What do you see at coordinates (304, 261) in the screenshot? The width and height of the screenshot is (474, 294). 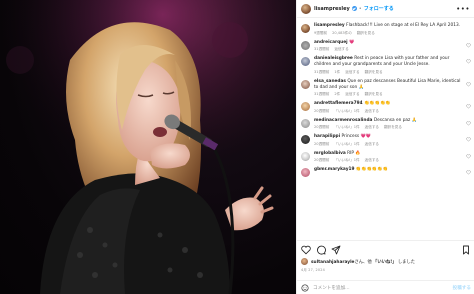 I see `liked-by-avatar` at bounding box center [304, 261].